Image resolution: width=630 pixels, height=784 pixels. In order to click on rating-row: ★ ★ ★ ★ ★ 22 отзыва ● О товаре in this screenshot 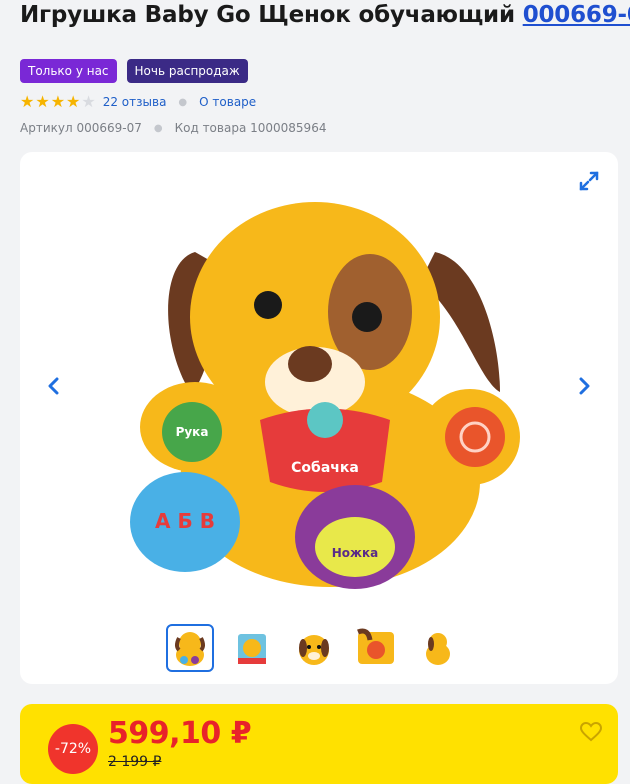, I will do `click(138, 102)`.